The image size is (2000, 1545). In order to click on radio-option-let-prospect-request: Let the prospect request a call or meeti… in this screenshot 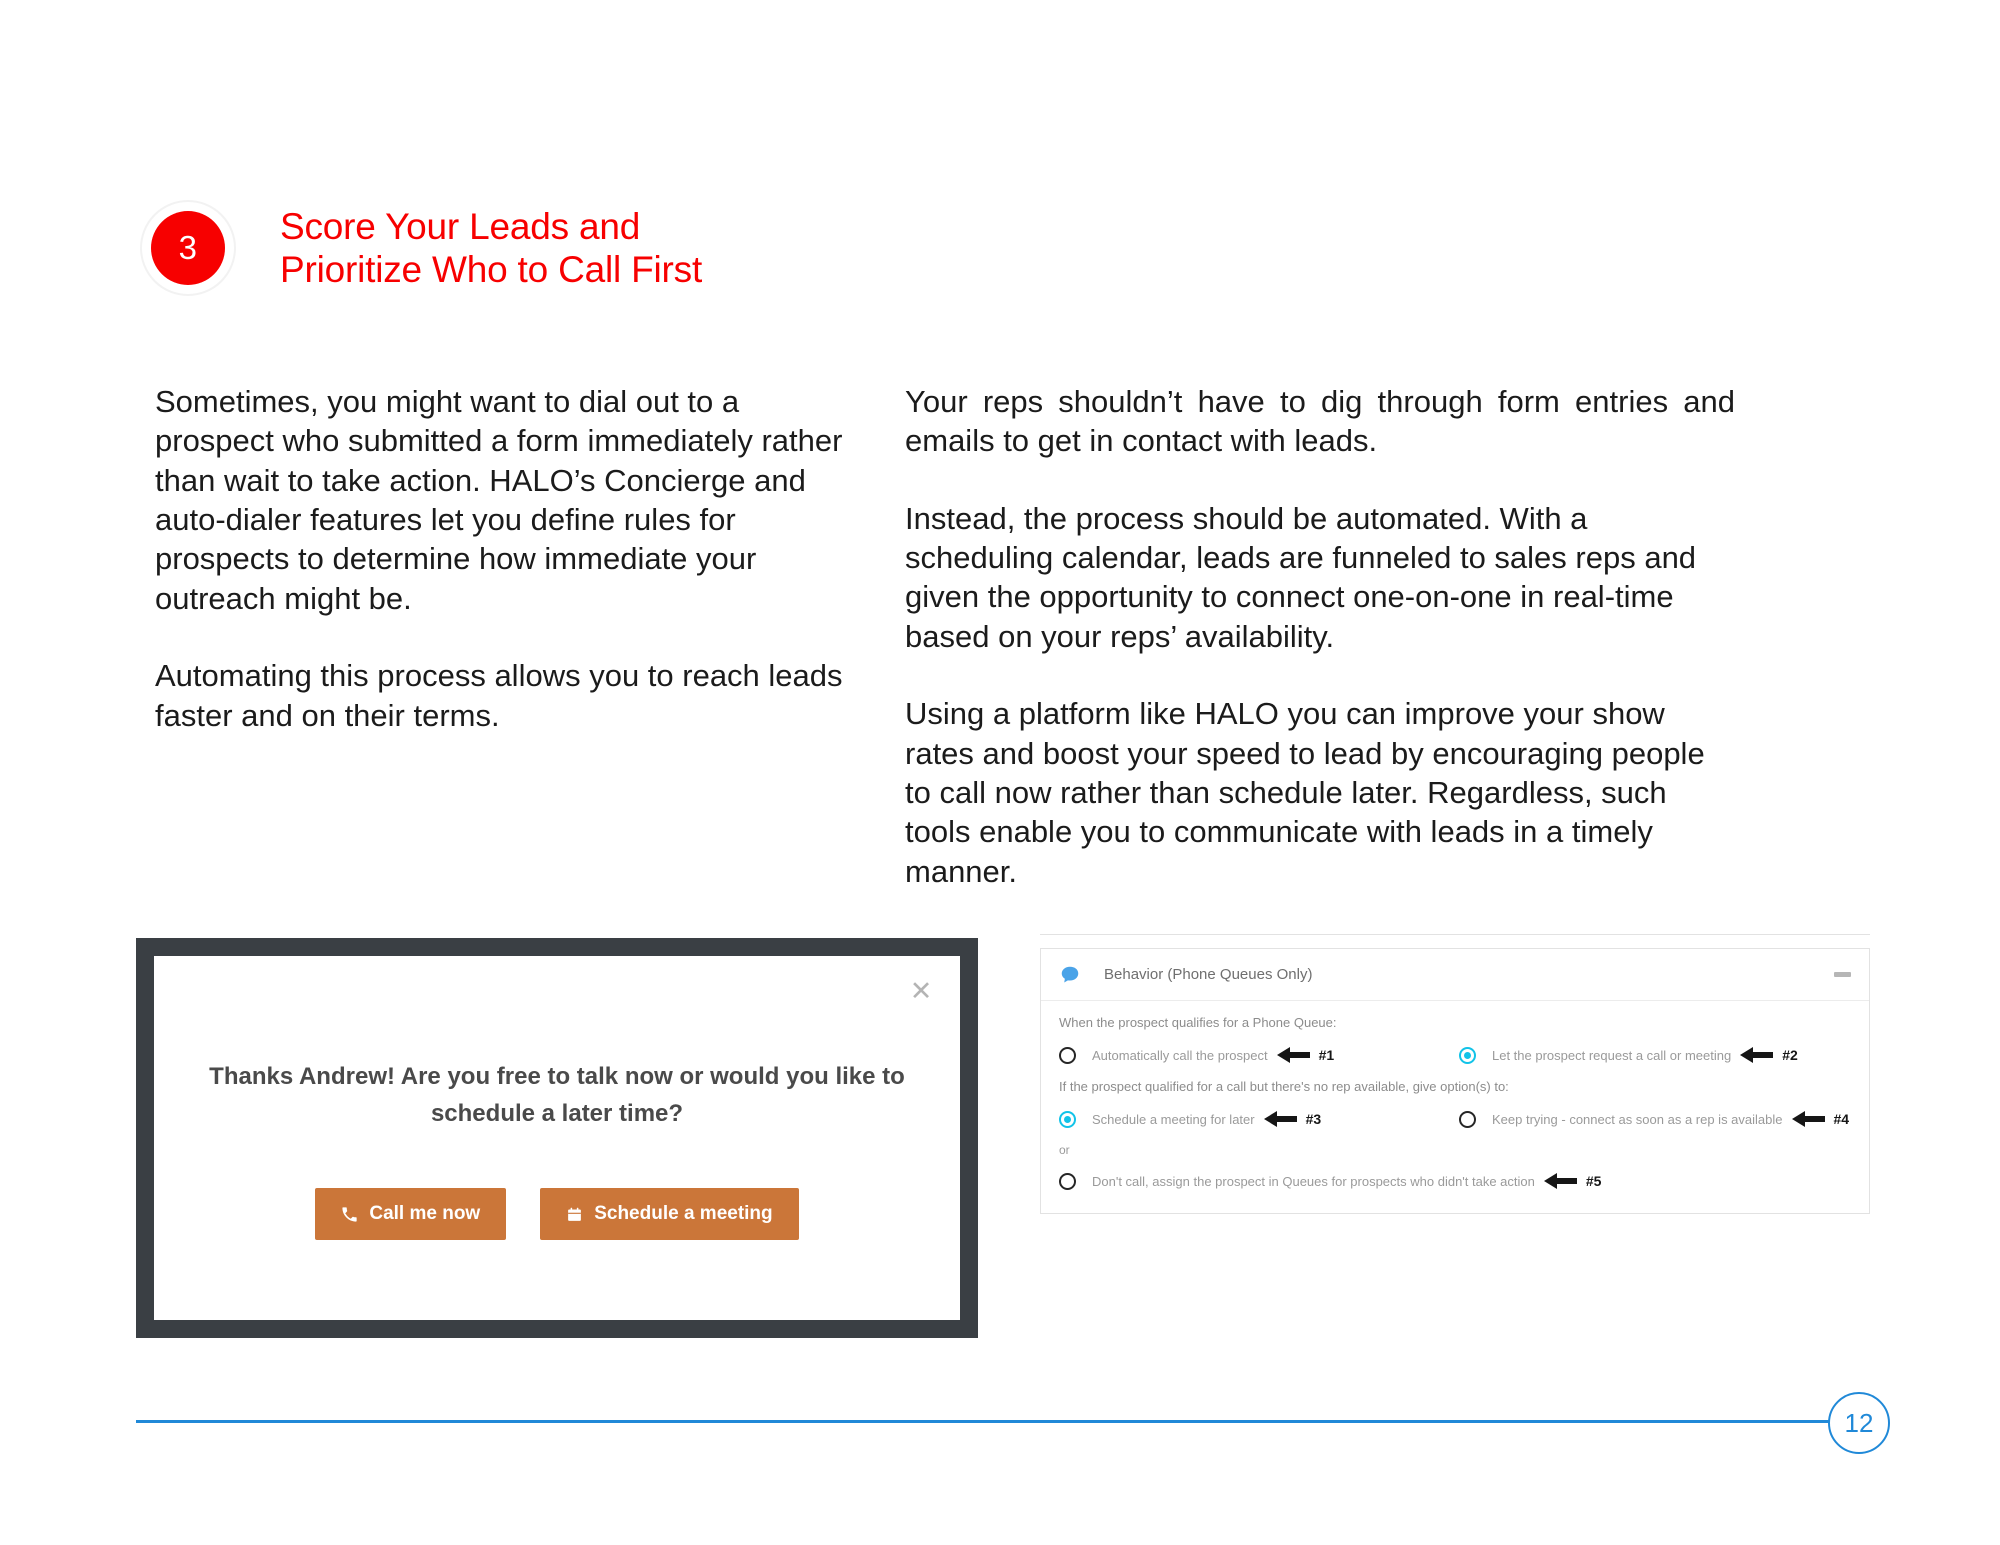, I will do `click(1629, 1055)`.